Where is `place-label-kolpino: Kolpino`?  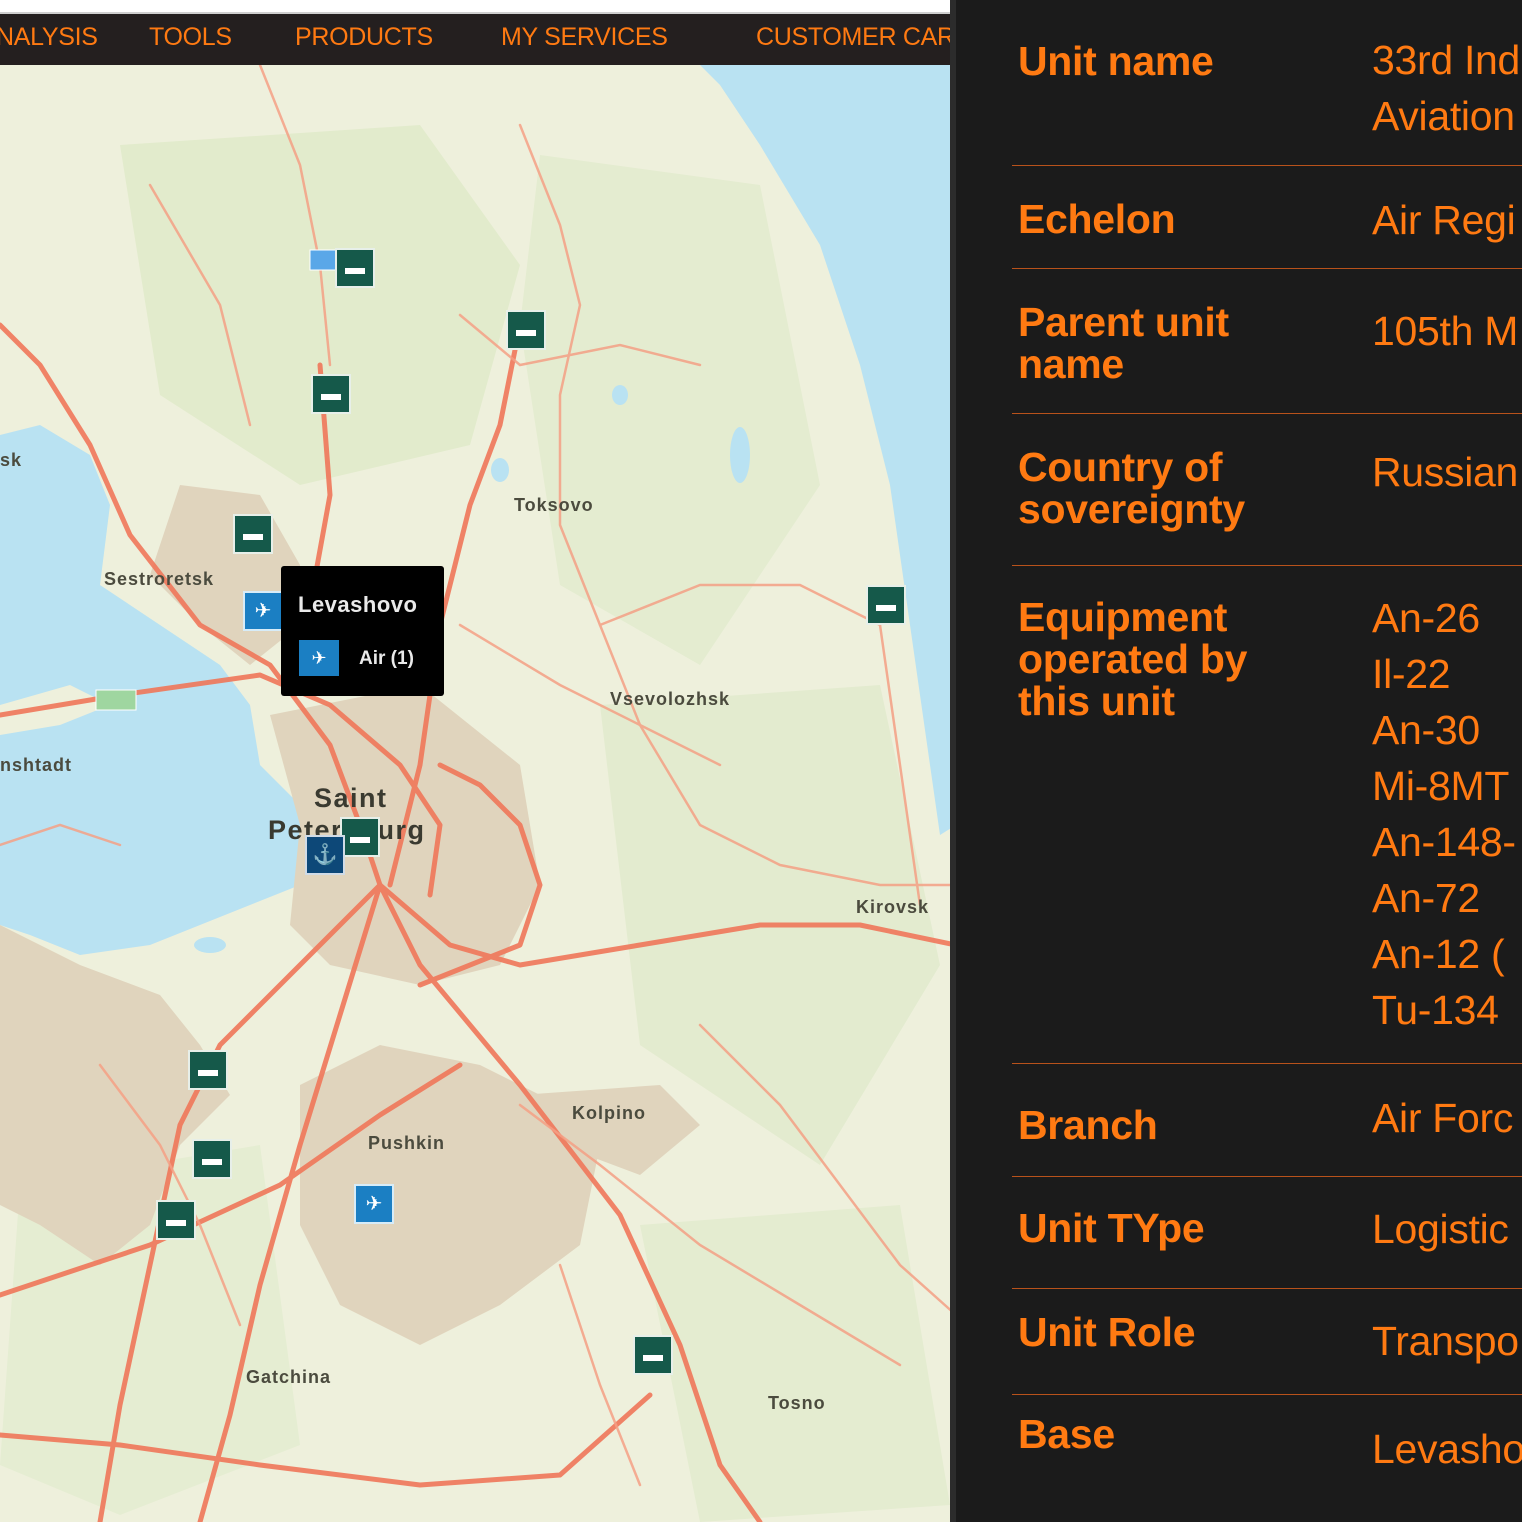 place-label-kolpino: Kolpino is located at coordinates (609, 1113).